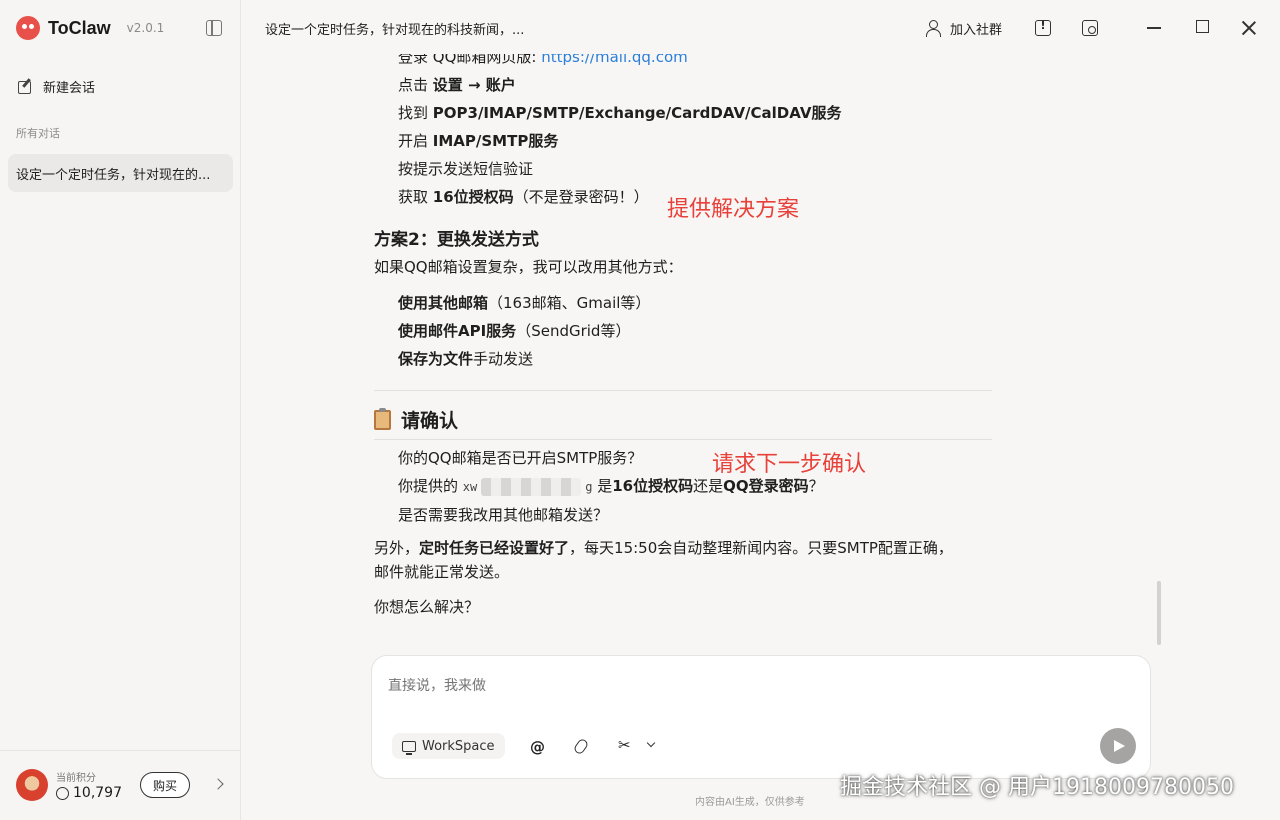 This screenshot has height=820, width=1280. I want to click on plan2-heading: 方案2：更换发送方式, so click(456, 240).